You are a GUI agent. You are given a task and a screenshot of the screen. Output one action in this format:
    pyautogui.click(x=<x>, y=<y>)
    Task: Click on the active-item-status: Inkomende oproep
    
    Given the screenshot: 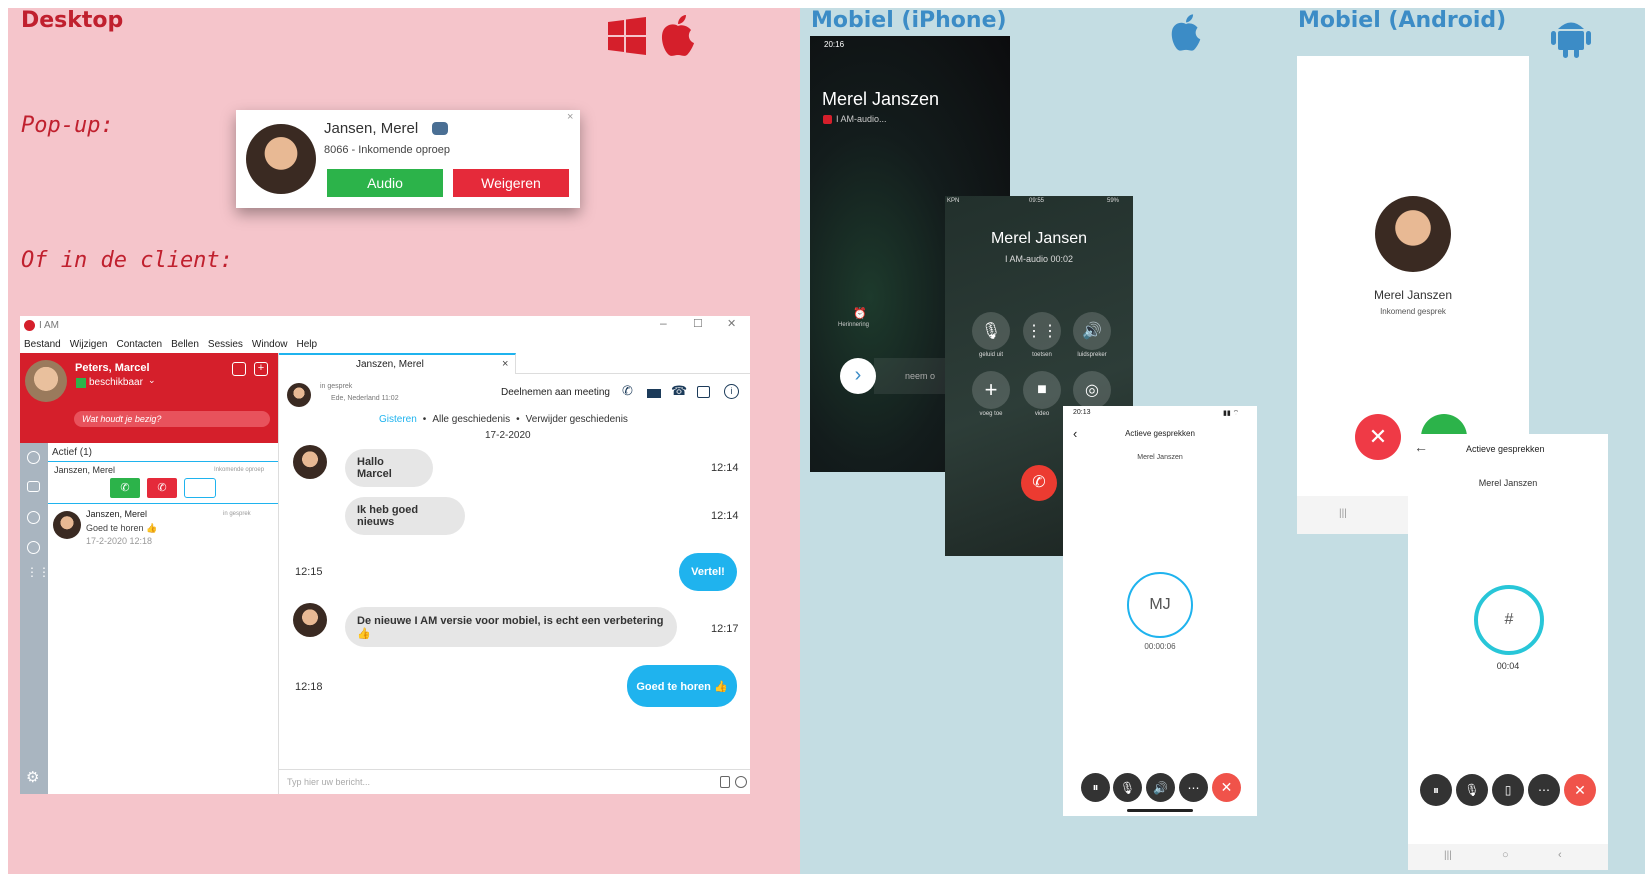 What is the action you would take?
    pyautogui.click(x=239, y=470)
    